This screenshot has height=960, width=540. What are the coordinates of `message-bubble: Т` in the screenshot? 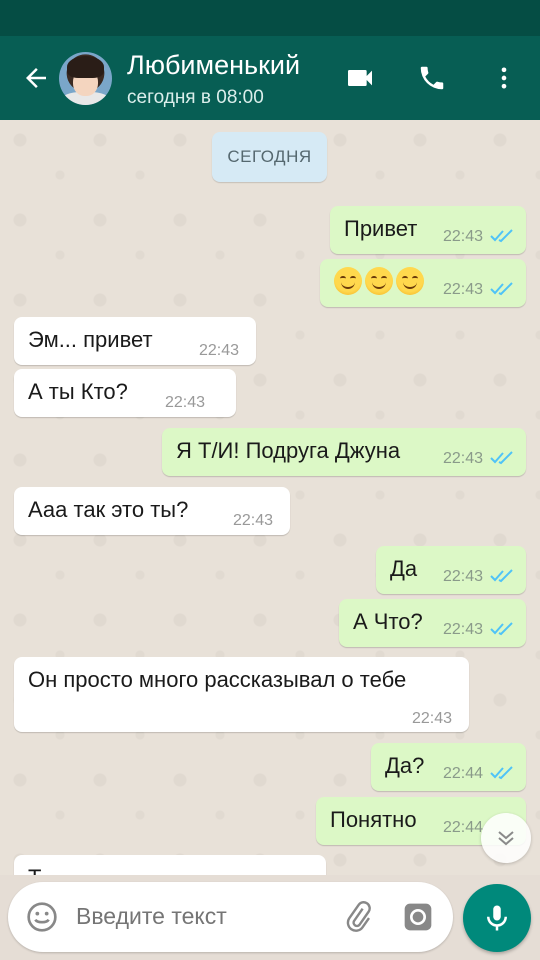 It's located at (170, 865).